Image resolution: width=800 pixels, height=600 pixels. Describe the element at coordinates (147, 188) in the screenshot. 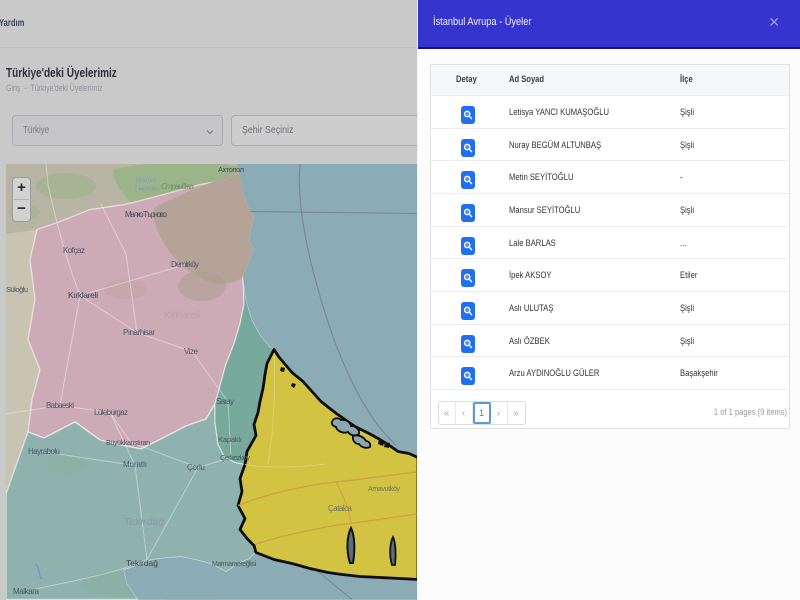

I see `svg-text: Търново` at that location.